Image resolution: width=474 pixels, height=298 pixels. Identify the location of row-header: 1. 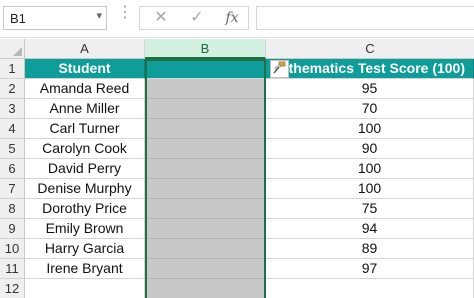
(12, 69).